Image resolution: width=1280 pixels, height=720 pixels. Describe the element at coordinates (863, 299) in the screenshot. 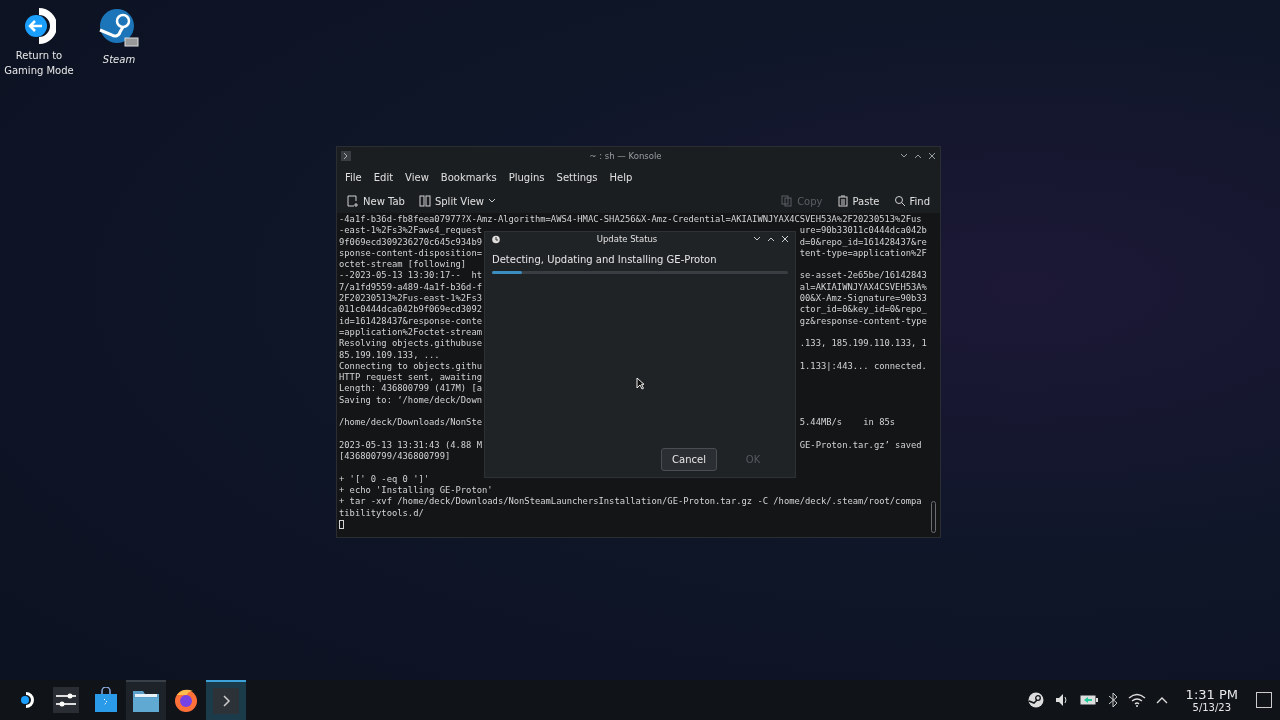

I see `terminal-text: 00&X-Amz-Signature=90b33` at that location.